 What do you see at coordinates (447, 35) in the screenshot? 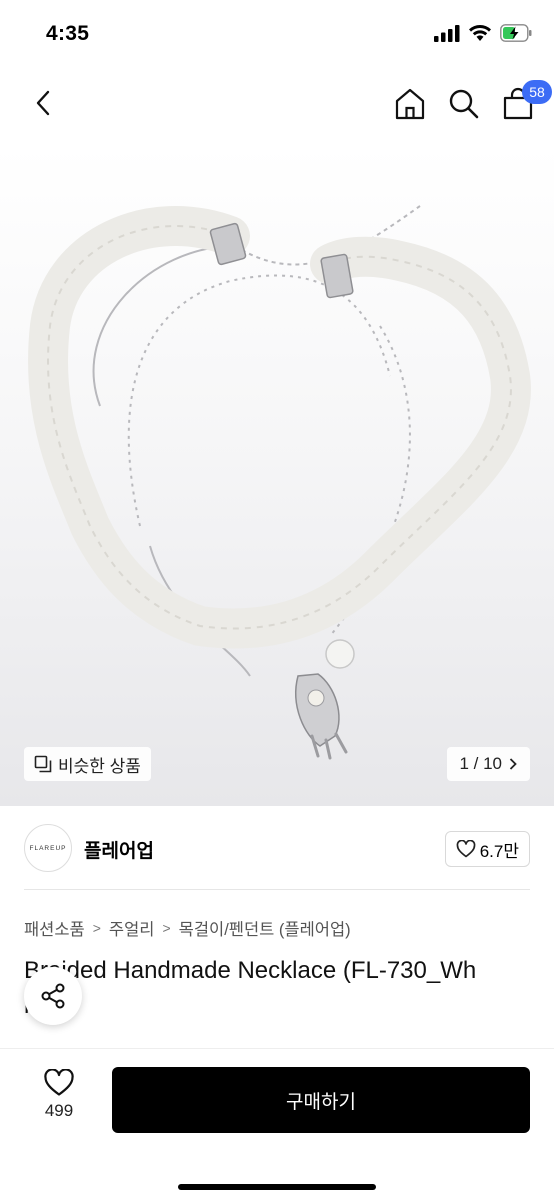
I see `signal-icon` at bounding box center [447, 35].